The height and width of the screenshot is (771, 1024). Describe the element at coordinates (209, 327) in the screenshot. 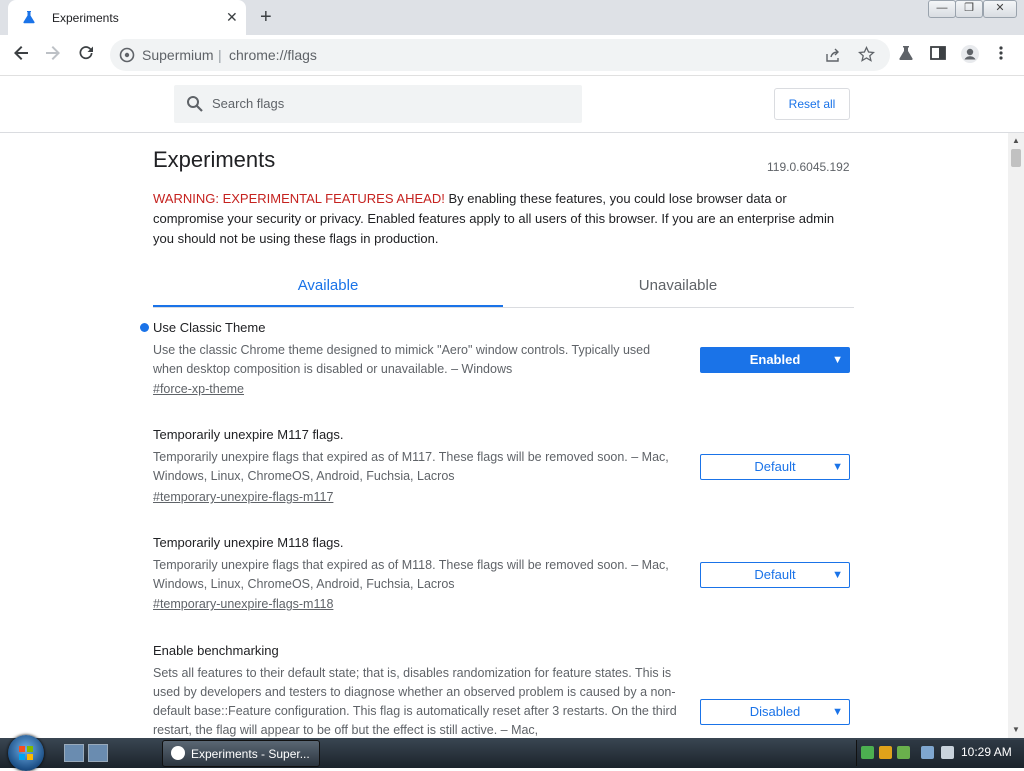

I see `flag-name: Use Classic Theme` at that location.